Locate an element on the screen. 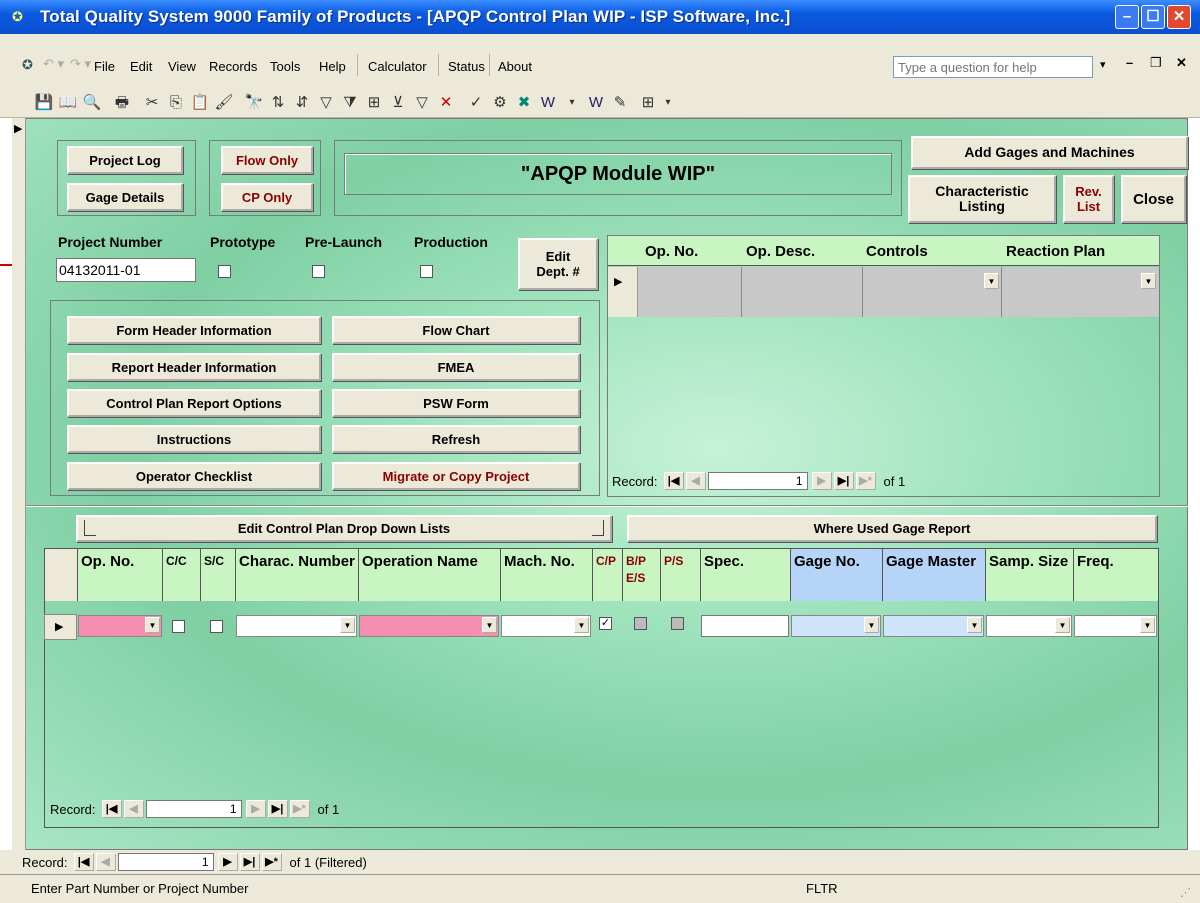 The width and height of the screenshot is (1200, 903). reaction-plan-cell: ▼ is located at coordinates (1080, 292).